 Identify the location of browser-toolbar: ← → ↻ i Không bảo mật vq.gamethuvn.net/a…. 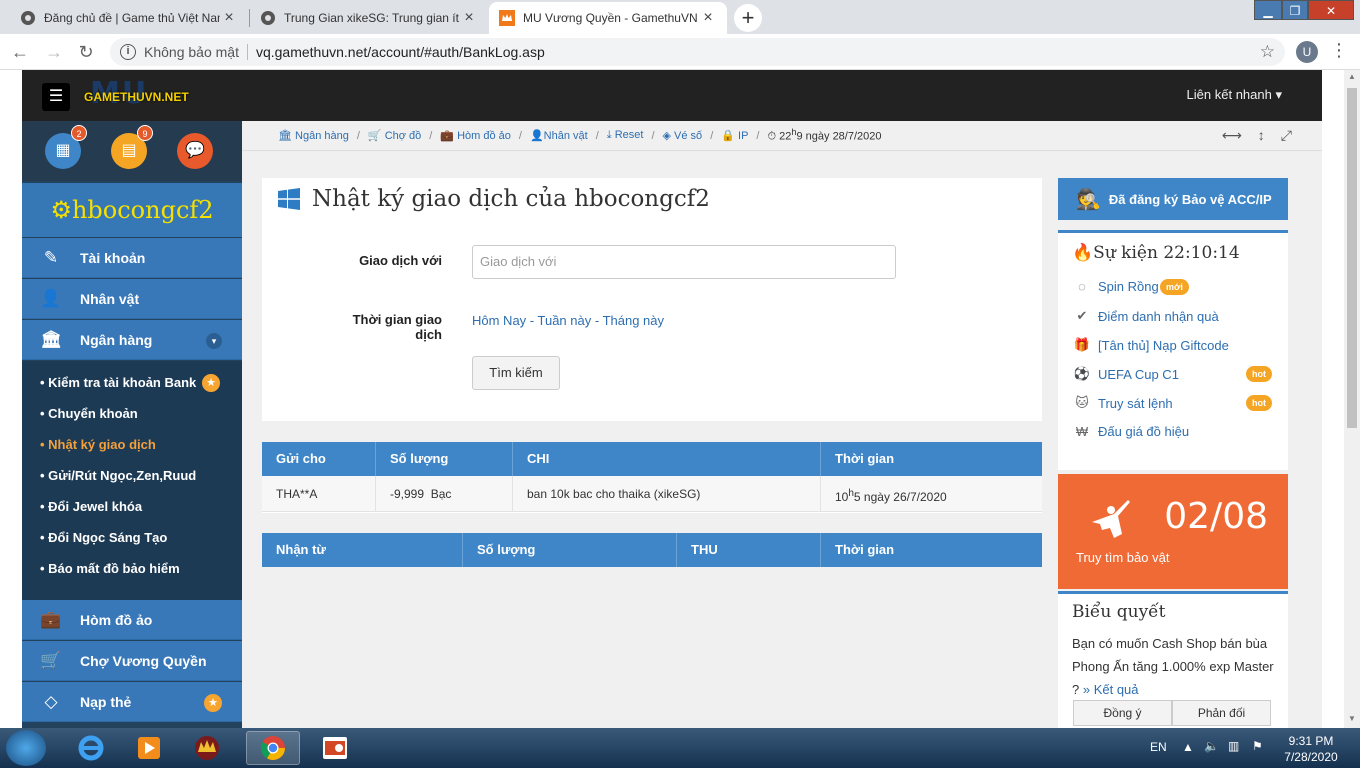
(680, 52).